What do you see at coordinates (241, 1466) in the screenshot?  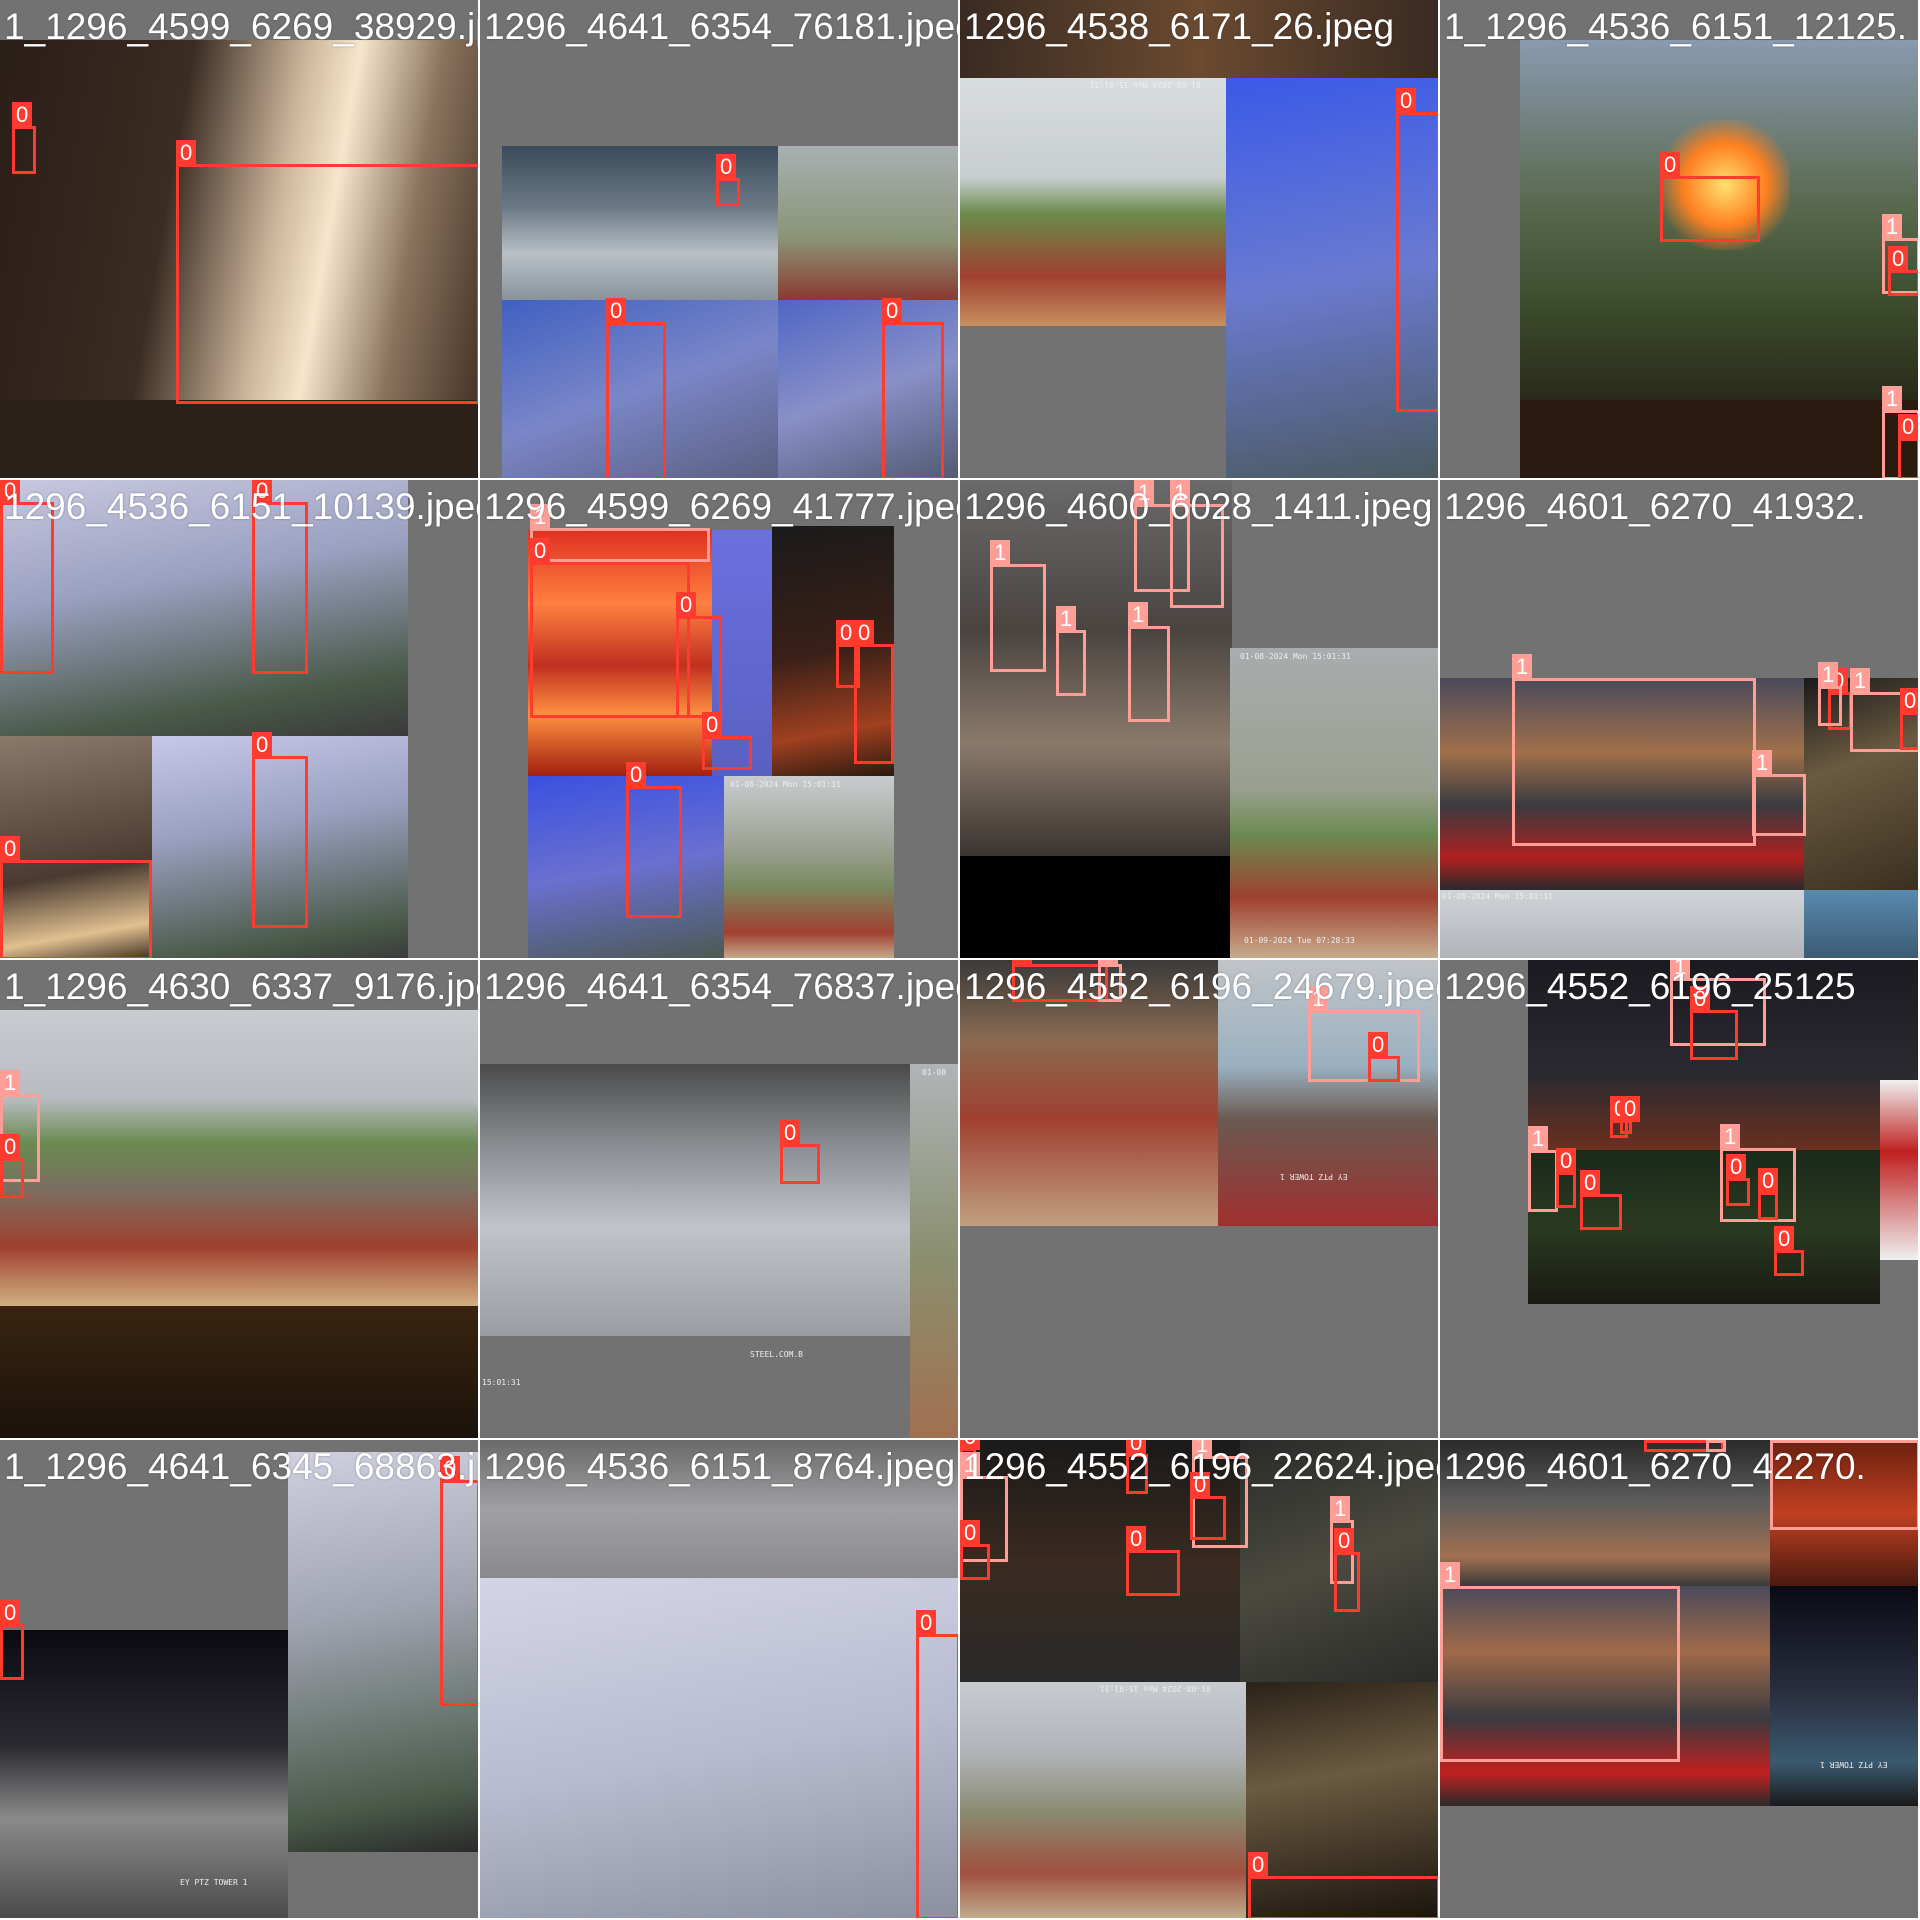 I see `image-filename: 1_1296_4641_6345_68863.jpeg` at bounding box center [241, 1466].